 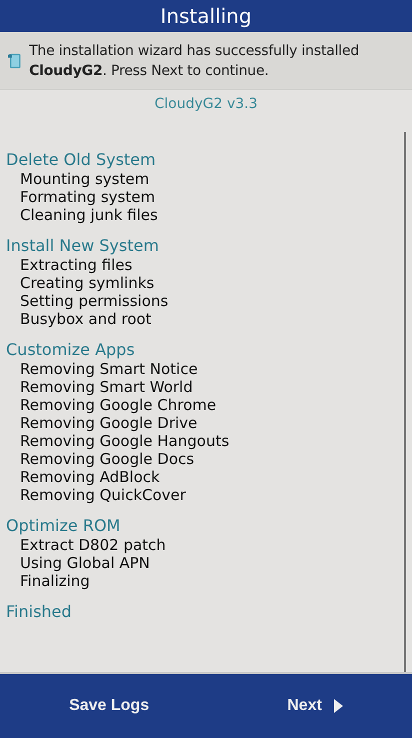 What do you see at coordinates (90, 477) in the screenshot?
I see `log-entry: Removing AdBlock` at bounding box center [90, 477].